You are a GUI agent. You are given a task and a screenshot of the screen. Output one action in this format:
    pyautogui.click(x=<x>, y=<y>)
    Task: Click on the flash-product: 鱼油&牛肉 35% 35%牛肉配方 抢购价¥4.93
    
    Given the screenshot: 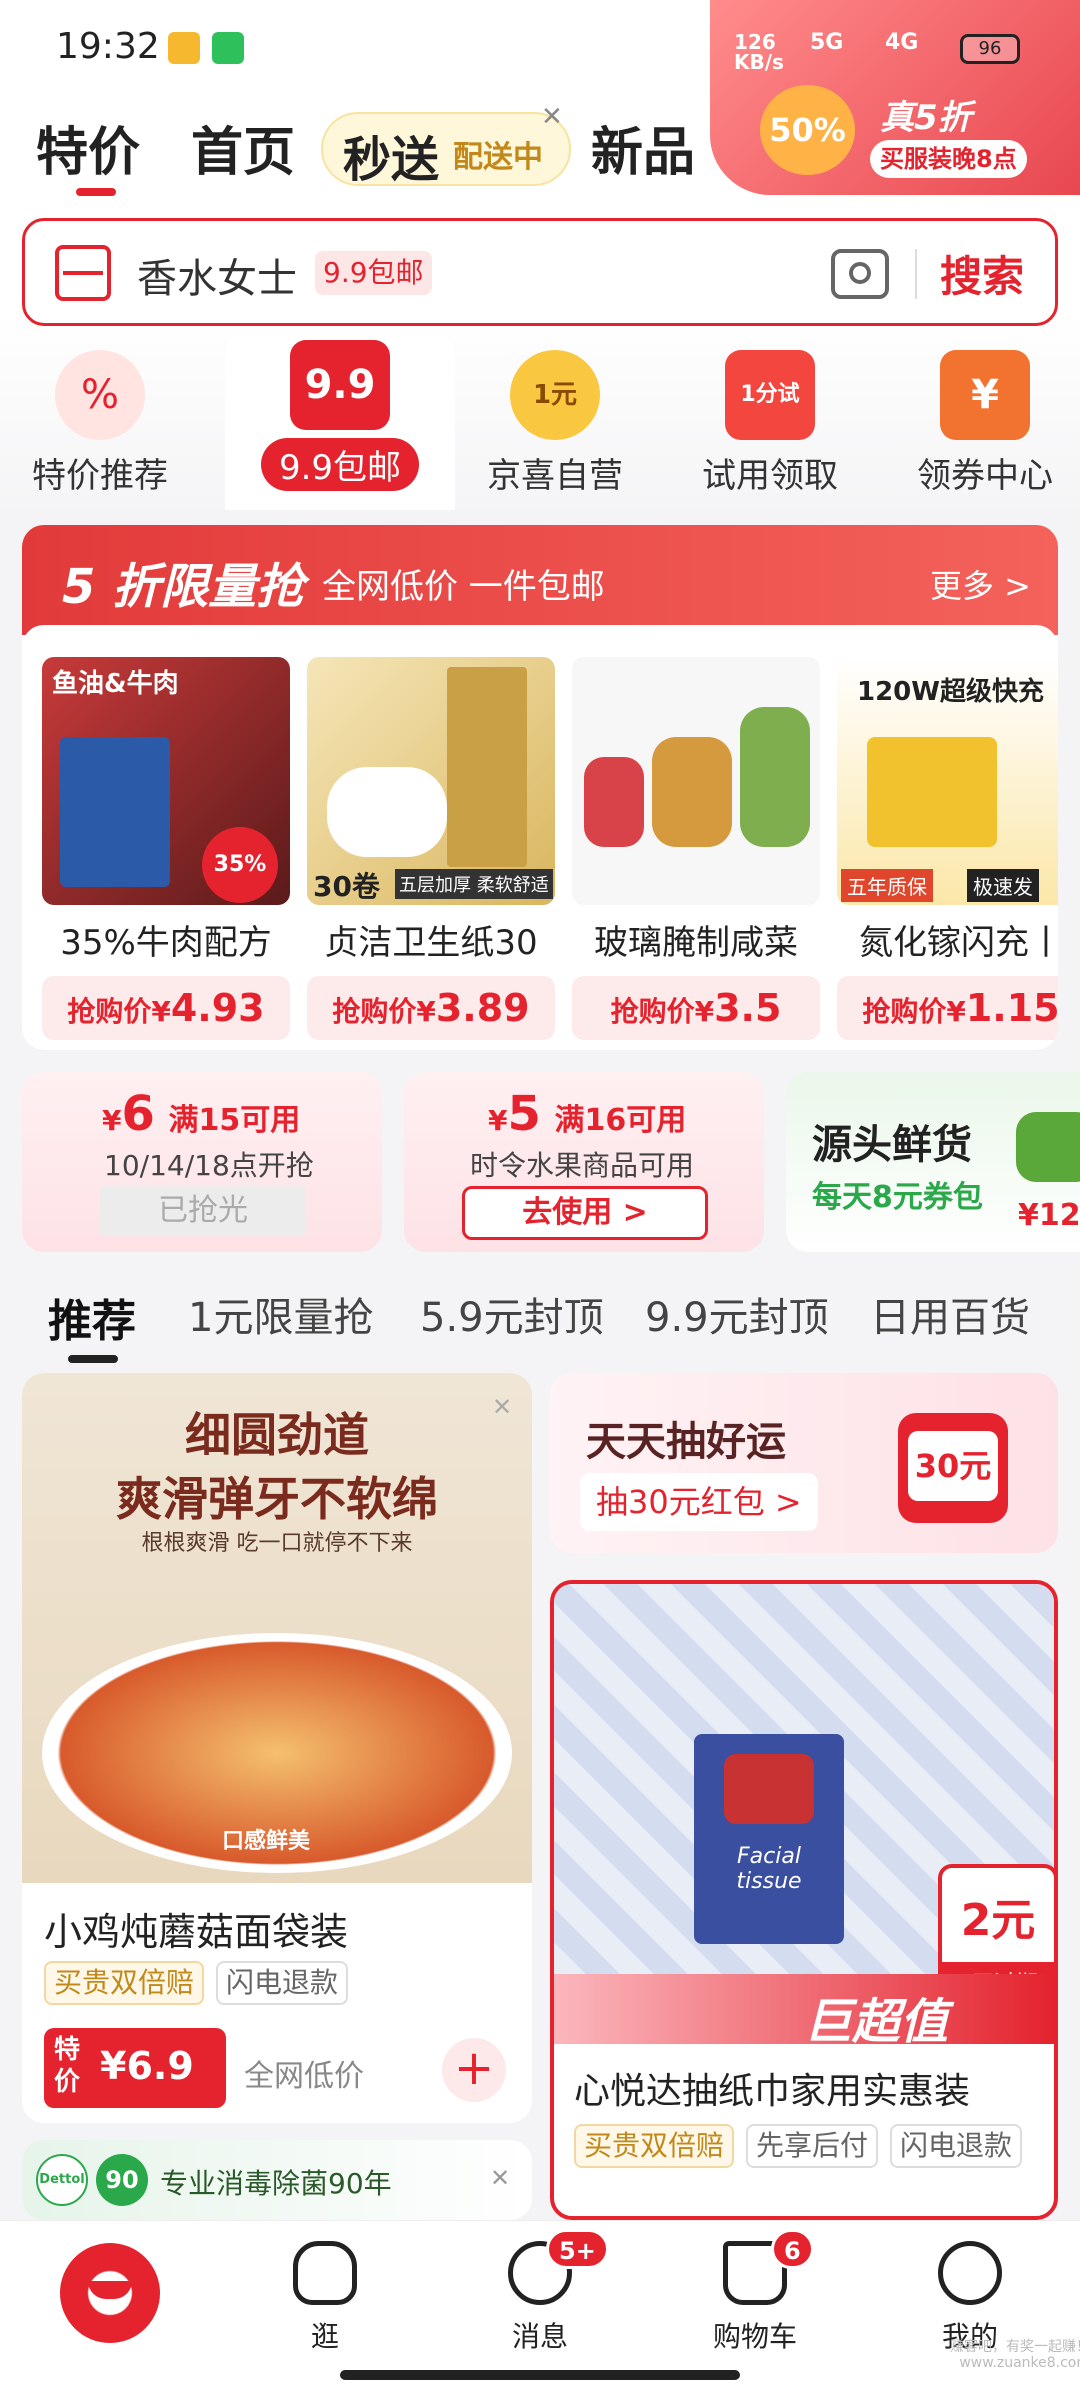 What is the action you would take?
    pyautogui.click(x=166, y=848)
    